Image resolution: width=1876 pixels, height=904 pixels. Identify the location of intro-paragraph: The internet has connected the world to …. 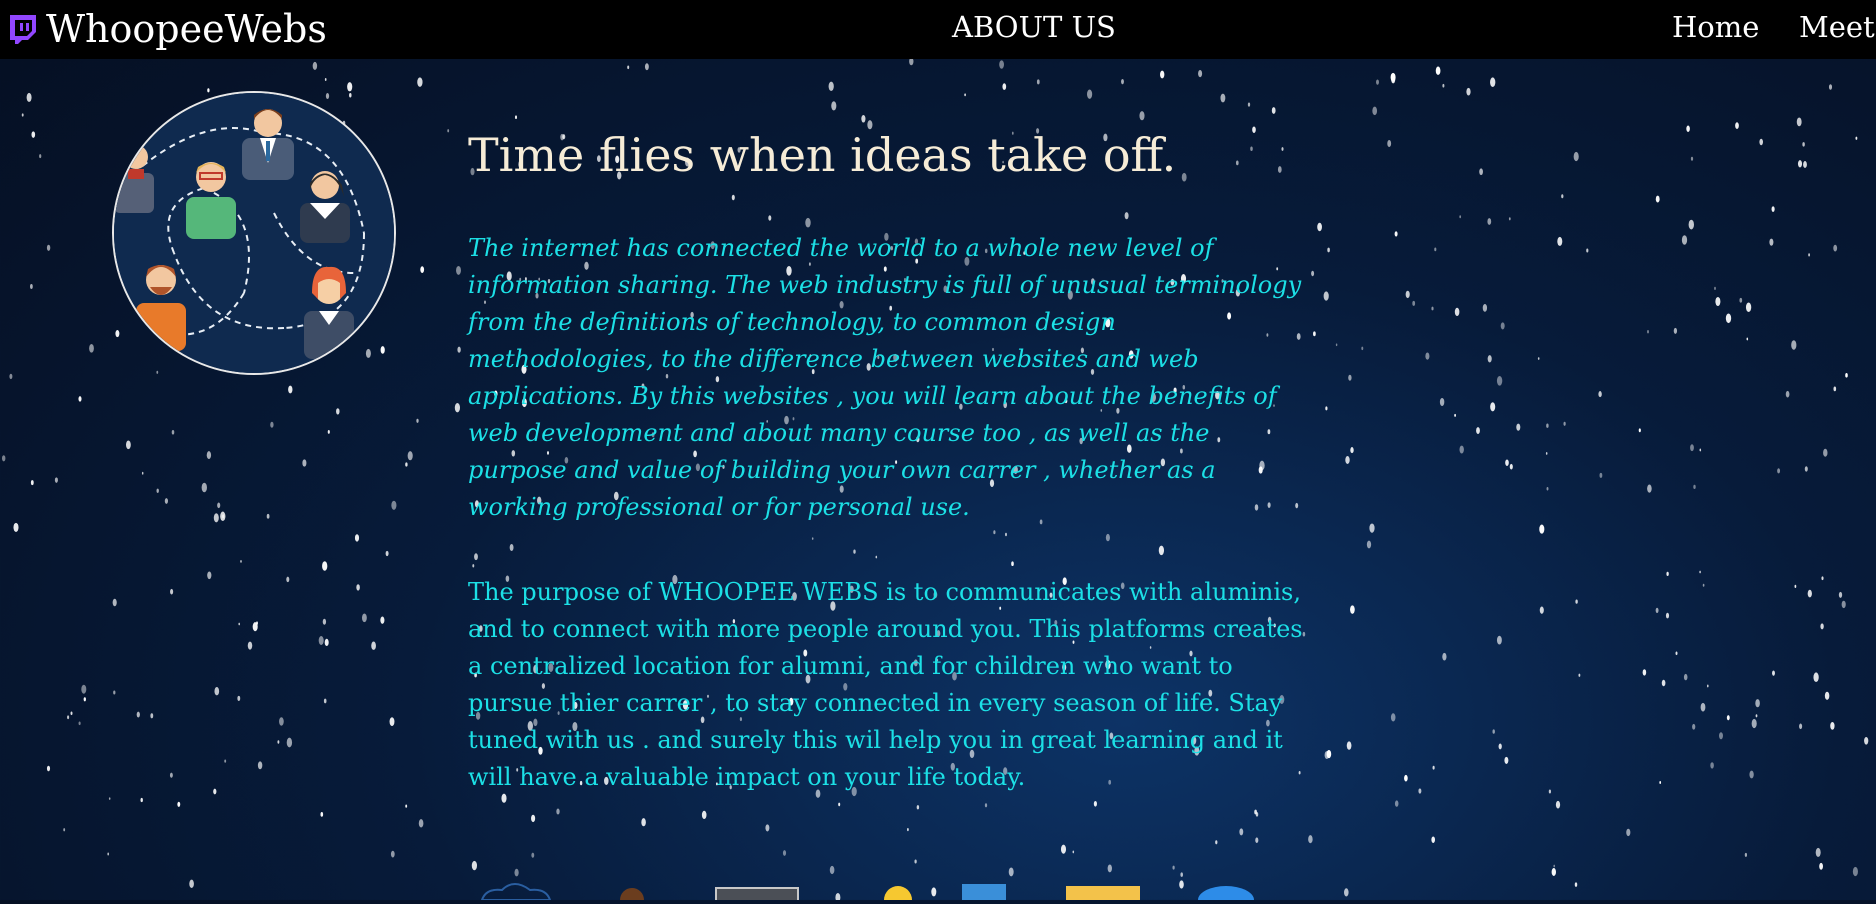
(885, 377).